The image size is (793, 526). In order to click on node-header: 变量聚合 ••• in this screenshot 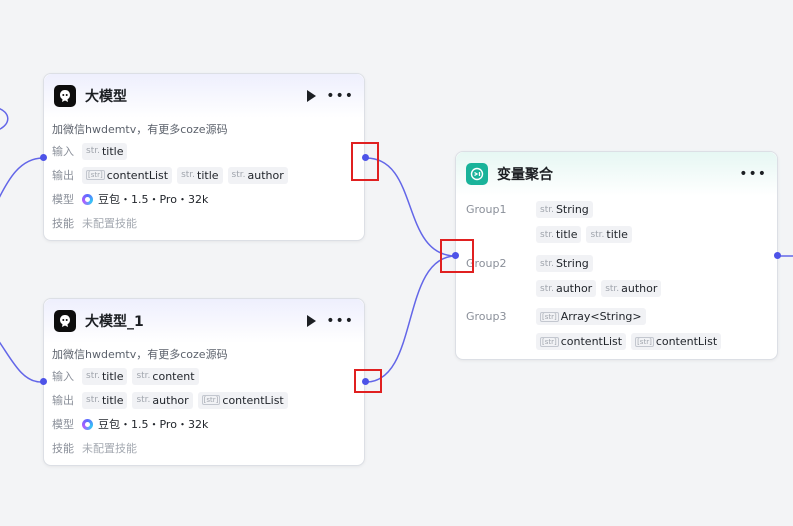, I will do `click(616, 174)`.